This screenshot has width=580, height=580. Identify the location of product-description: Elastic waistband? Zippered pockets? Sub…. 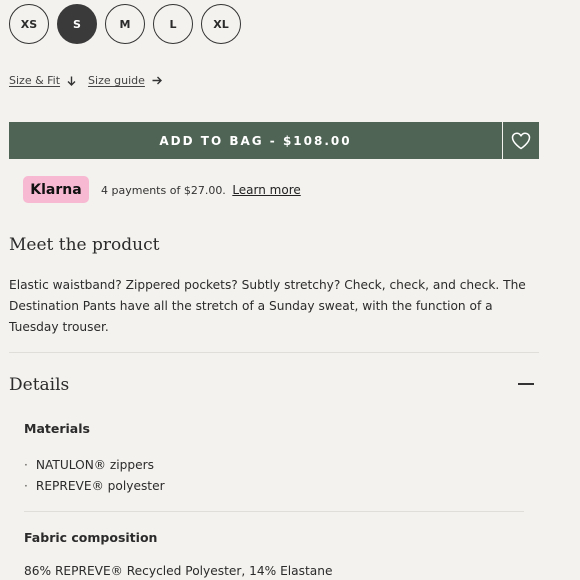
(267, 306).